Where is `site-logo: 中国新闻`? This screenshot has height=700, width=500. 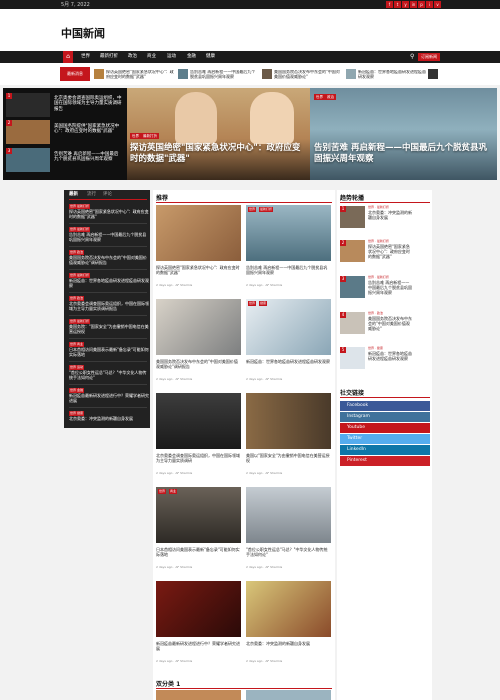
site-logo: 中国新闻 is located at coordinates (83, 33).